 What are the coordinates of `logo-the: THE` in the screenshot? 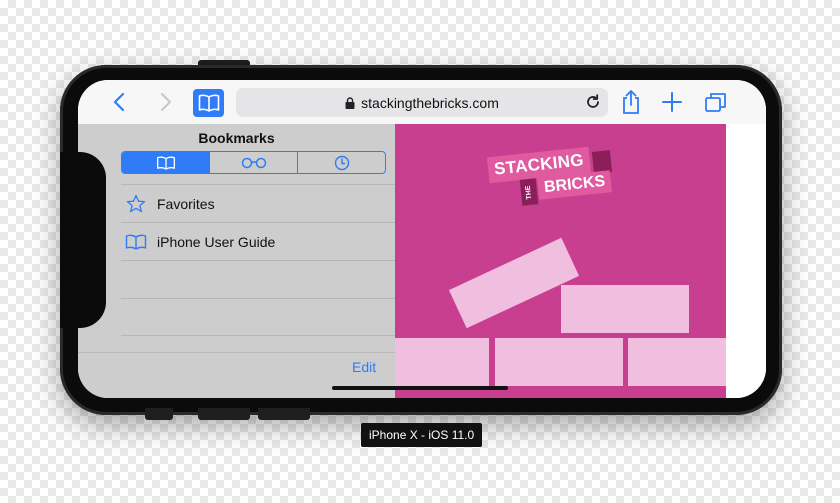 It's located at (529, 192).